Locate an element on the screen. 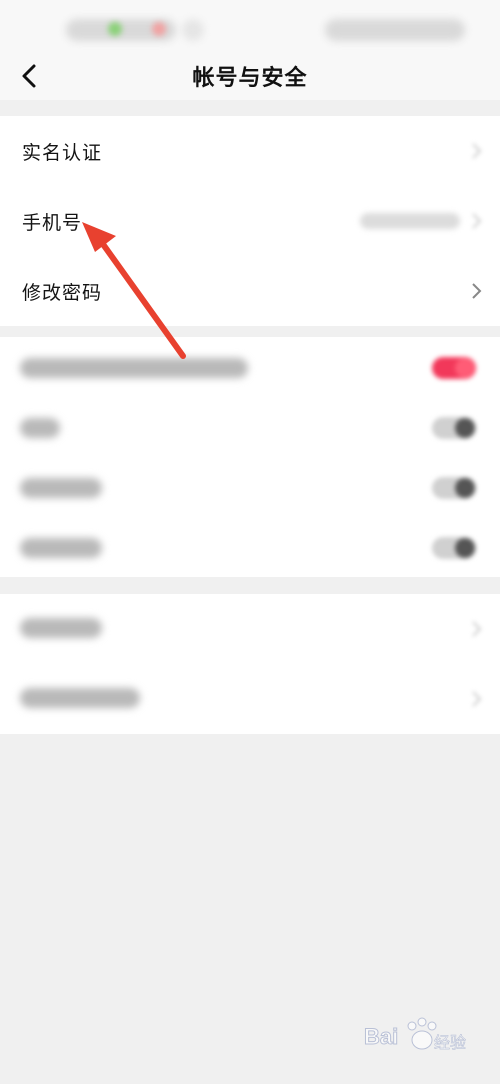  row-real-name-verification: 实名认证 is located at coordinates (250, 151).